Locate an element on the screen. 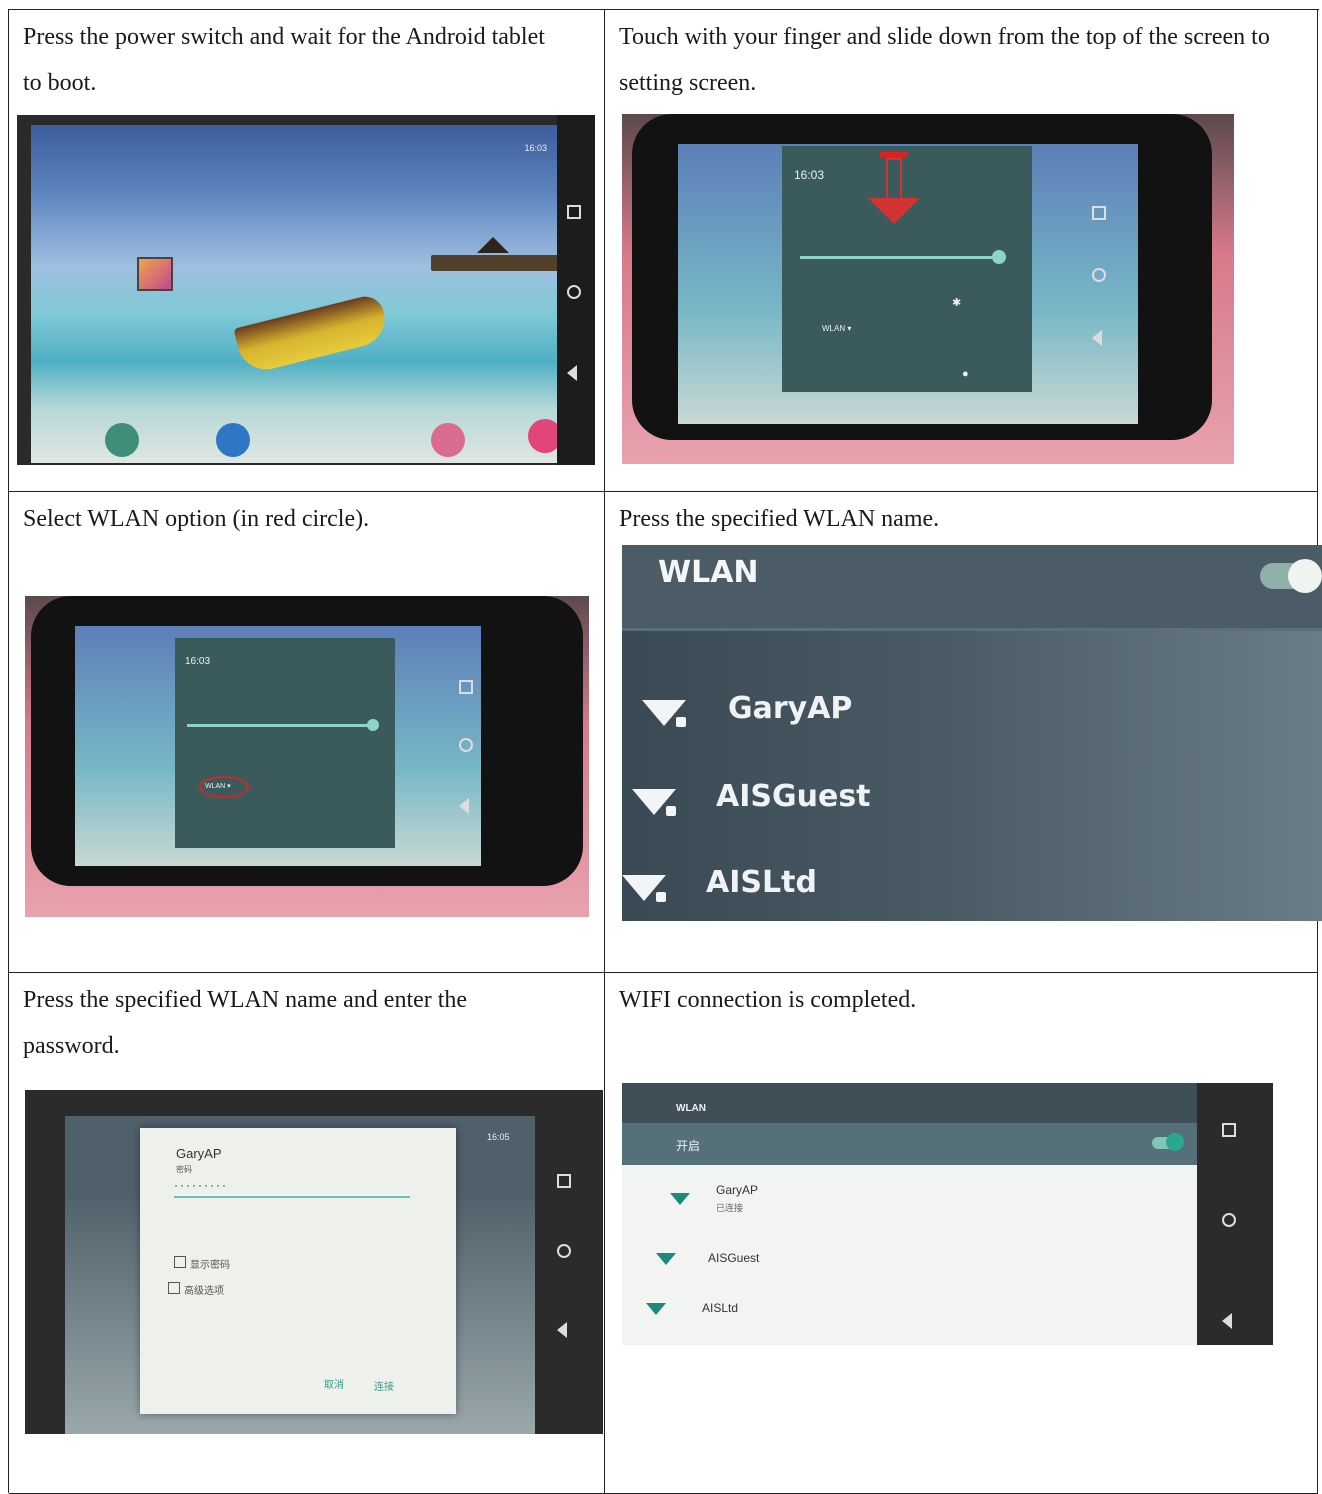  photo-home-screen: 16:03 is located at coordinates (306, 290).